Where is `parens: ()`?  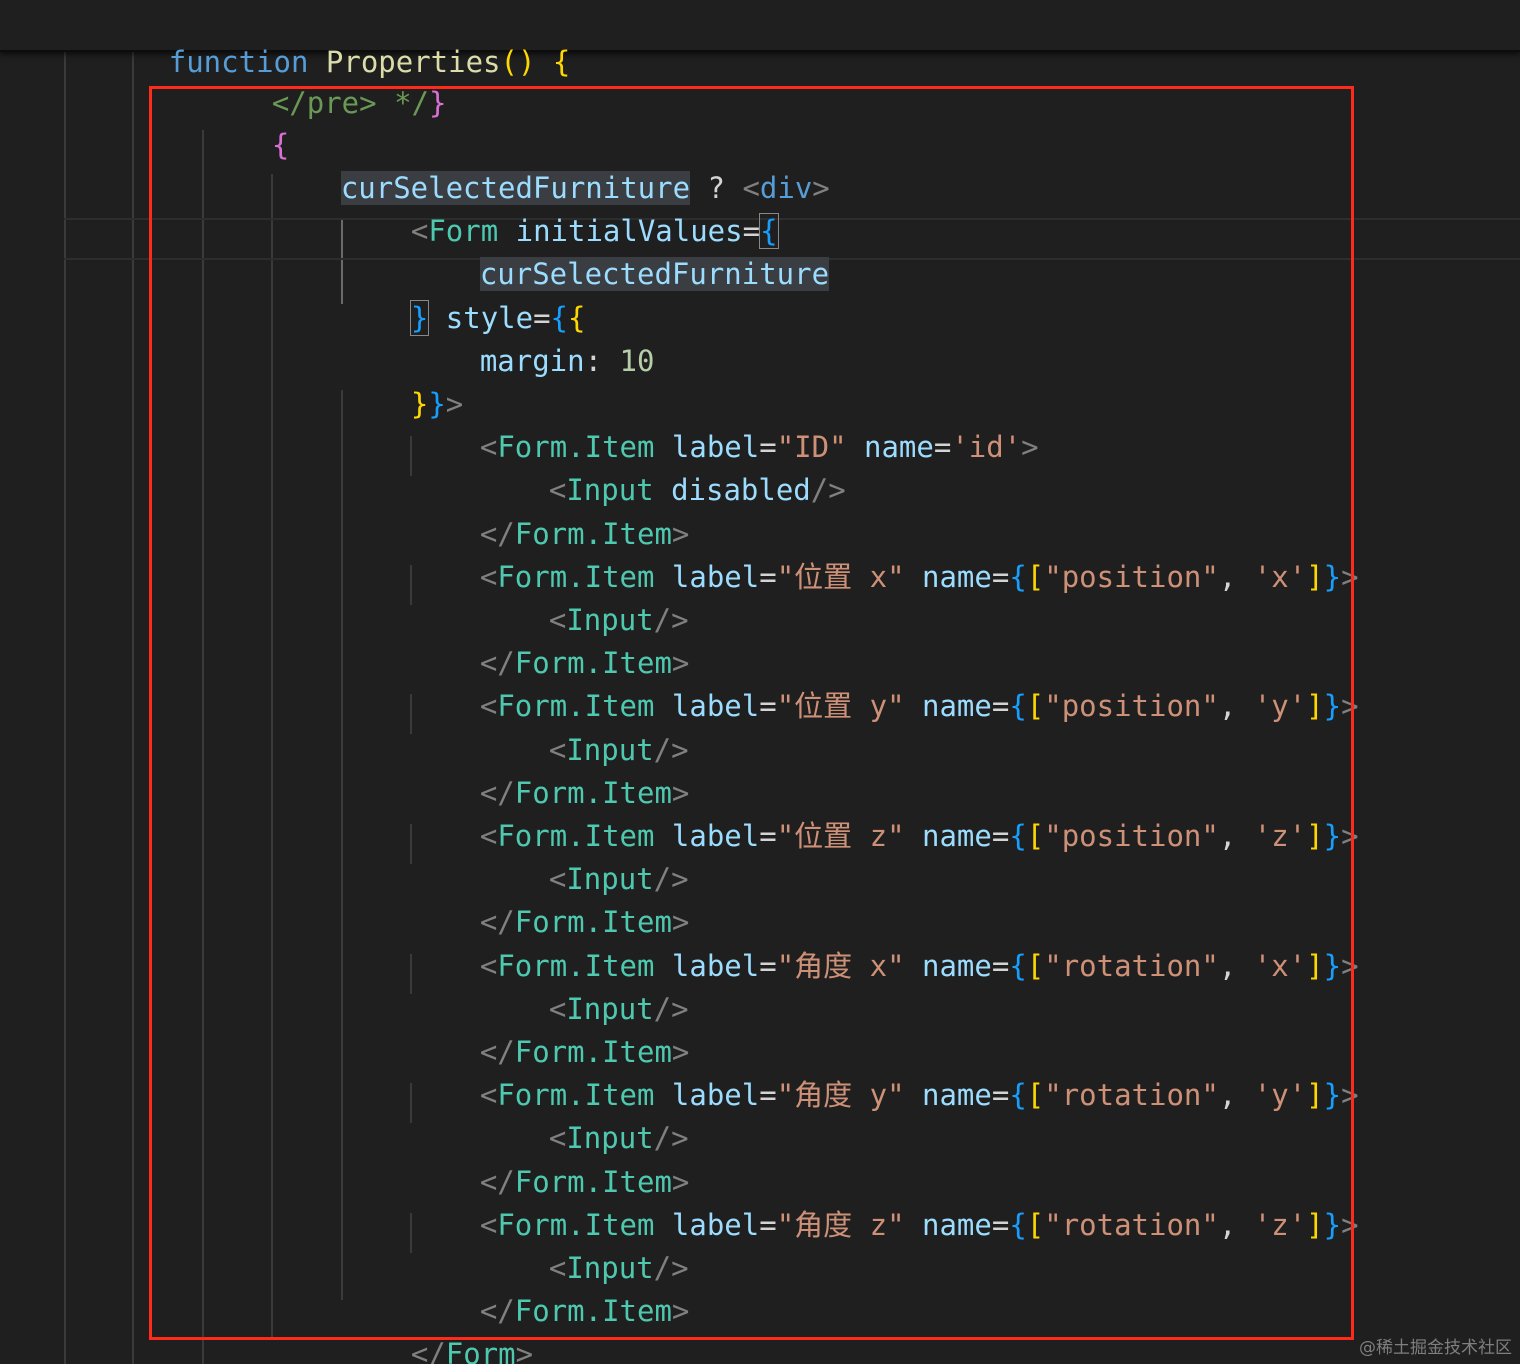 parens: () is located at coordinates (518, 62).